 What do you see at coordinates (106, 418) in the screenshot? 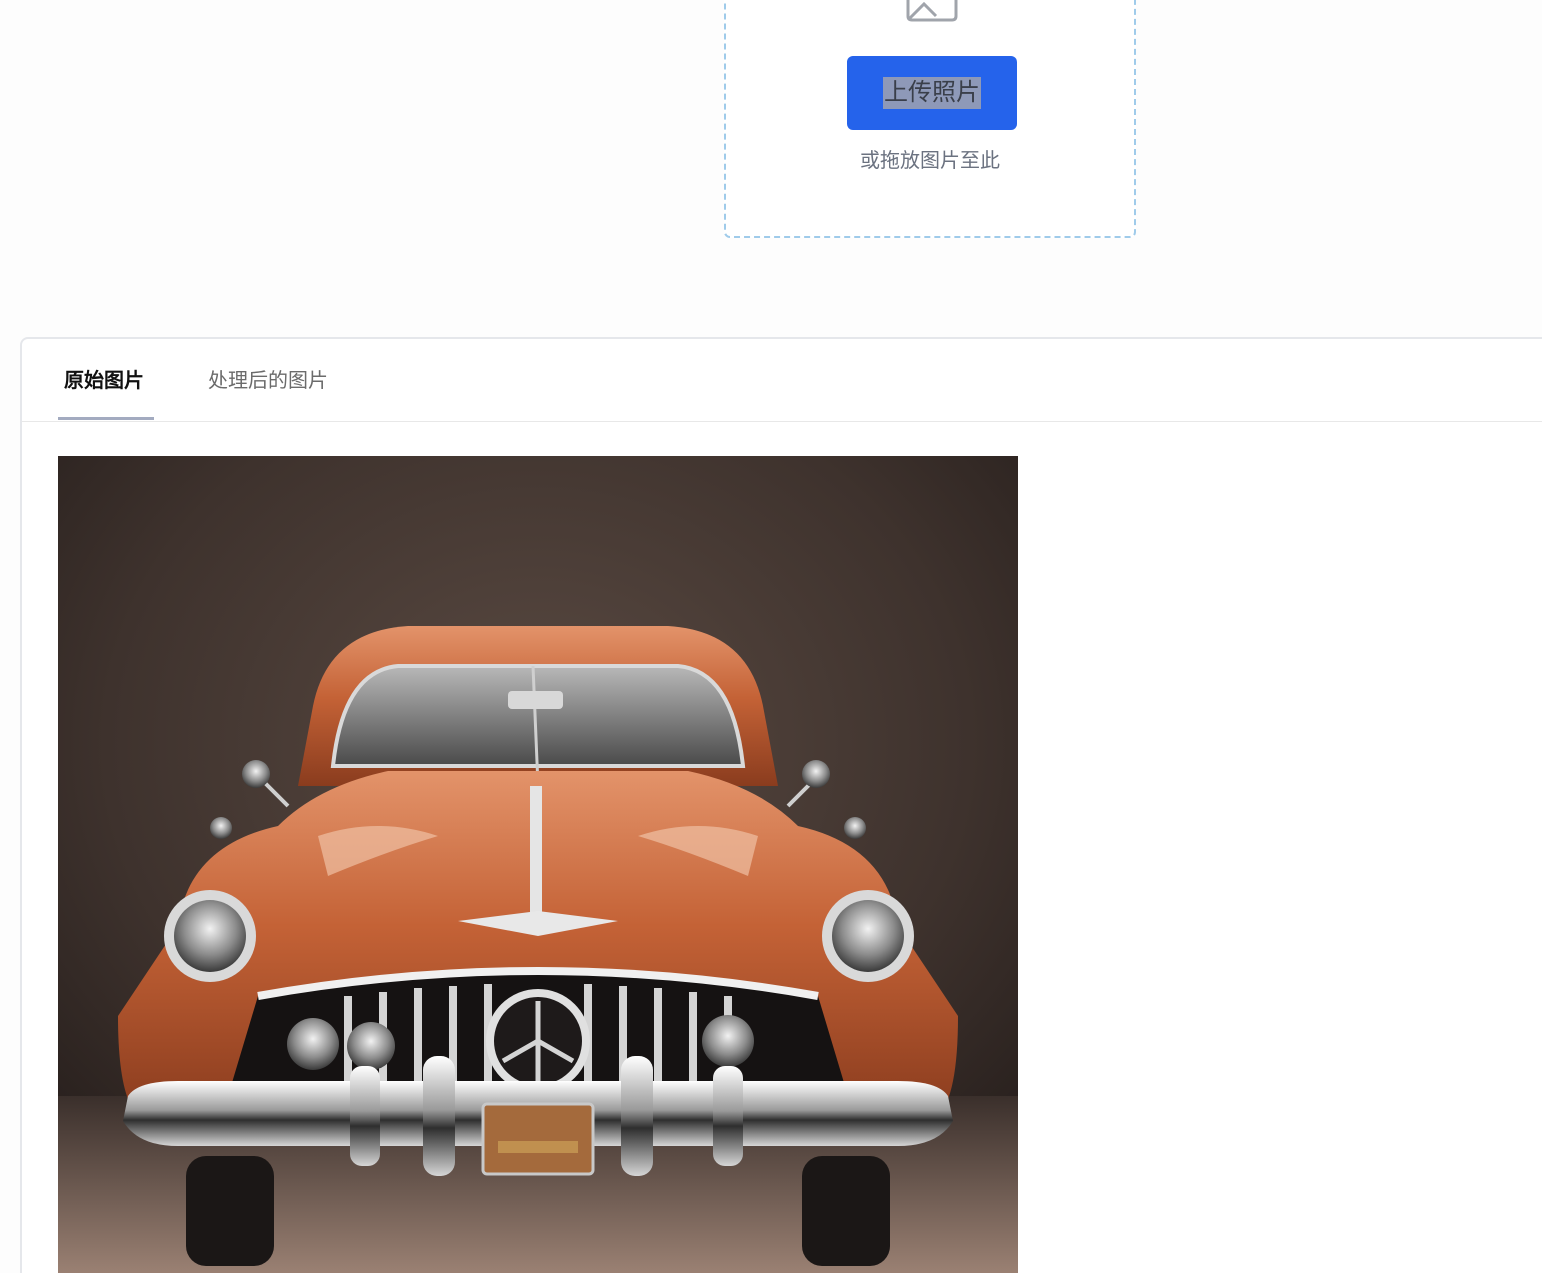
I see `active-tab-indicator` at bounding box center [106, 418].